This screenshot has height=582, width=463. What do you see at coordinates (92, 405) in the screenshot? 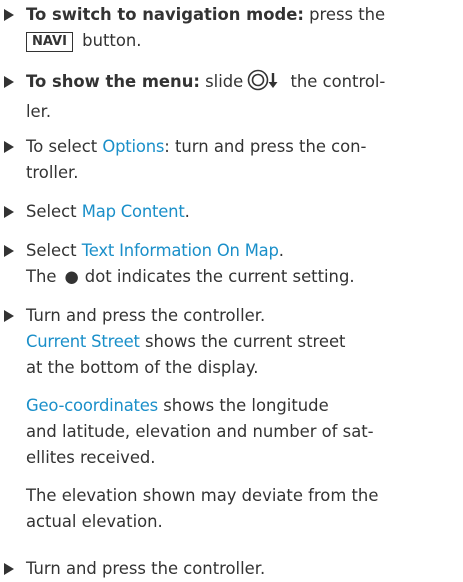
I see `option-geo-coordinates: Geo-coordinates` at bounding box center [92, 405].